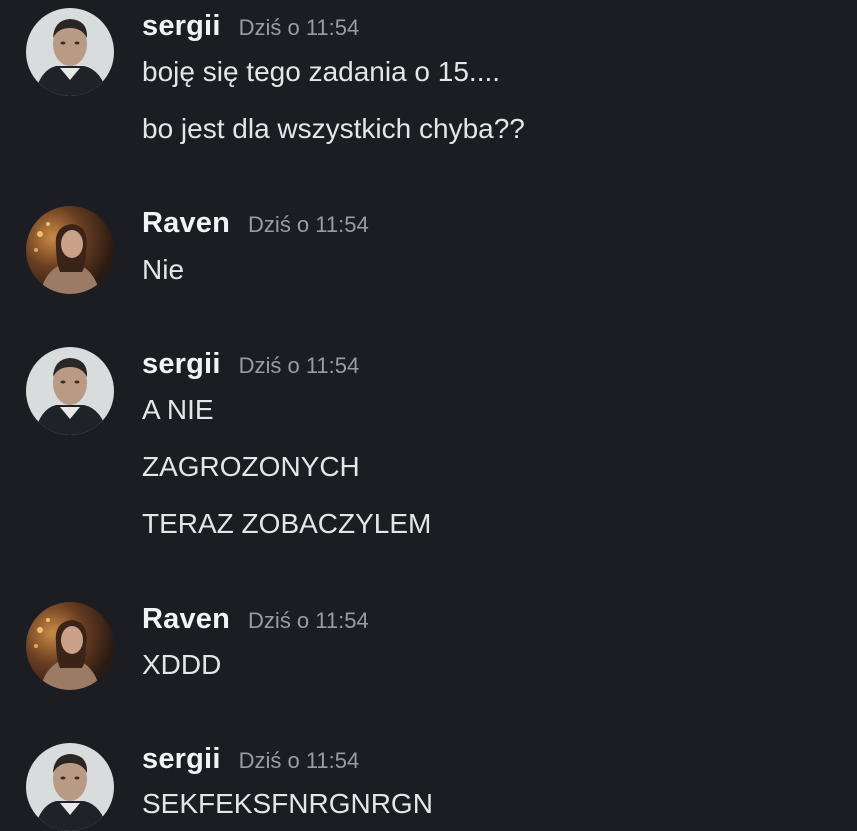  Describe the element at coordinates (178, 409) in the screenshot. I see `message-text: A NIE` at that location.